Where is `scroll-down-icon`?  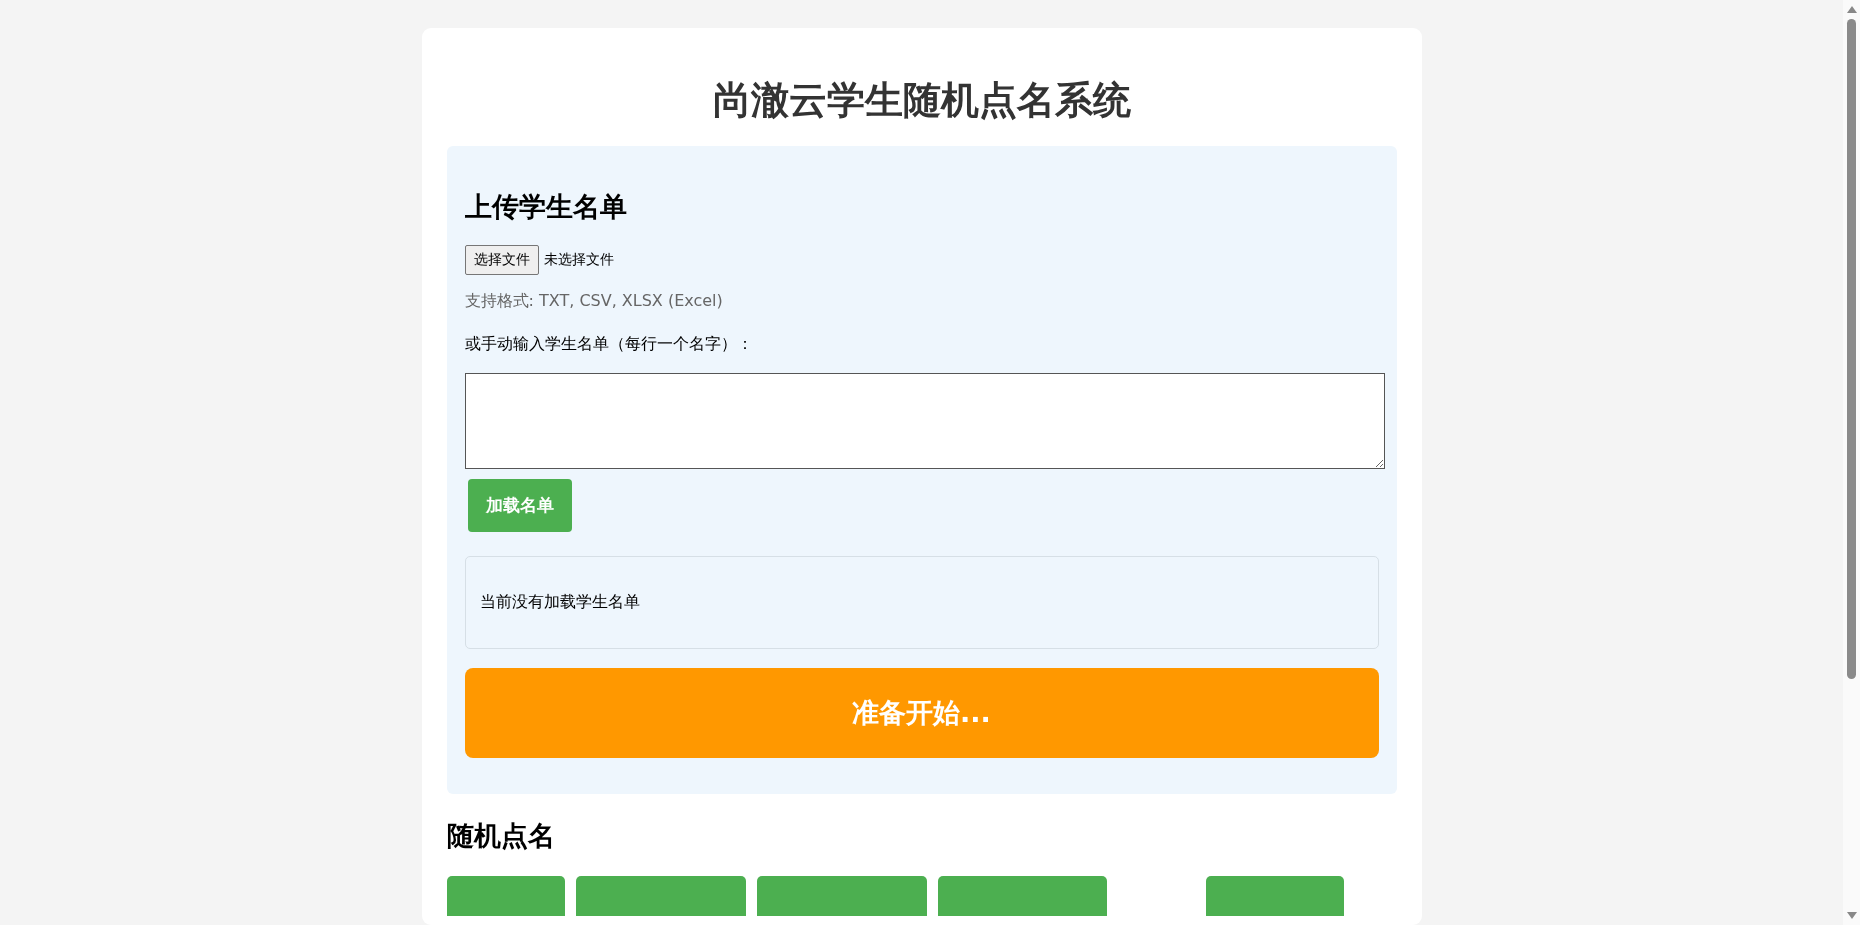
scroll-down-icon is located at coordinates (1851, 915).